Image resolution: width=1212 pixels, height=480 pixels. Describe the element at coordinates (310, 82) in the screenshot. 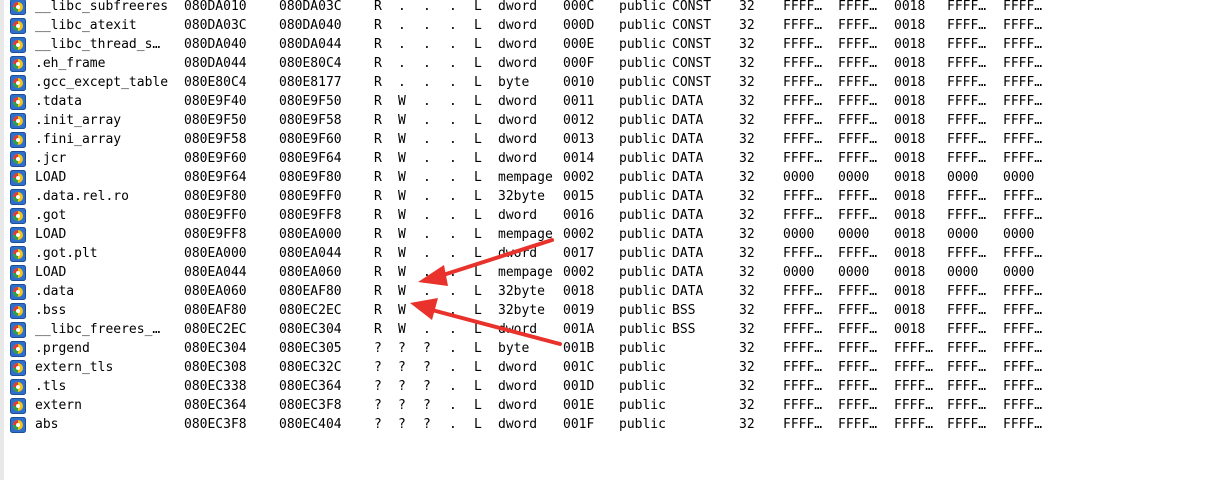

I see `end-address: 080E8177` at that location.